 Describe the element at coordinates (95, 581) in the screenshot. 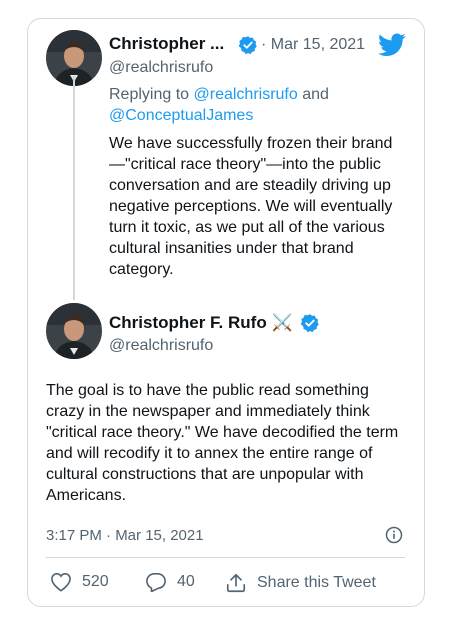

I see `like-count: 520` at that location.